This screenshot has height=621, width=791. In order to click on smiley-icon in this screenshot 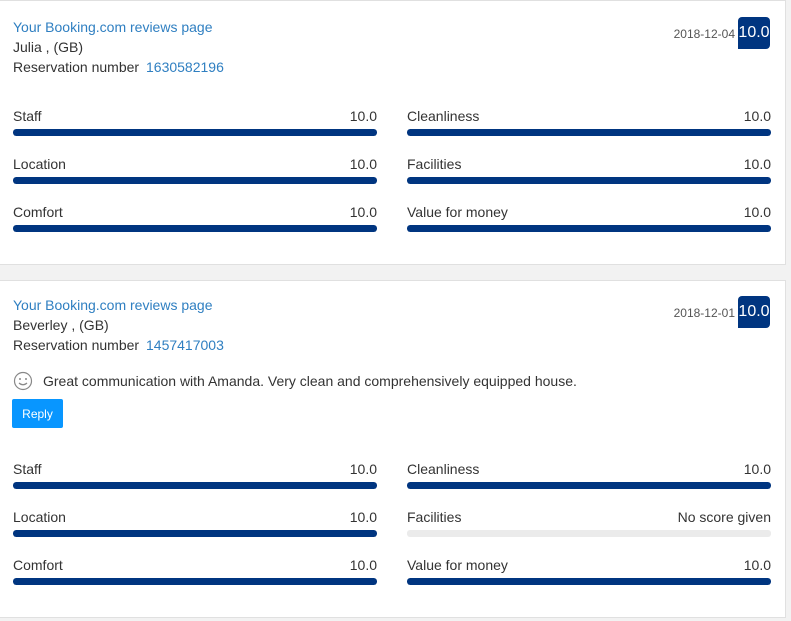, I will do `click(23, 381)`.